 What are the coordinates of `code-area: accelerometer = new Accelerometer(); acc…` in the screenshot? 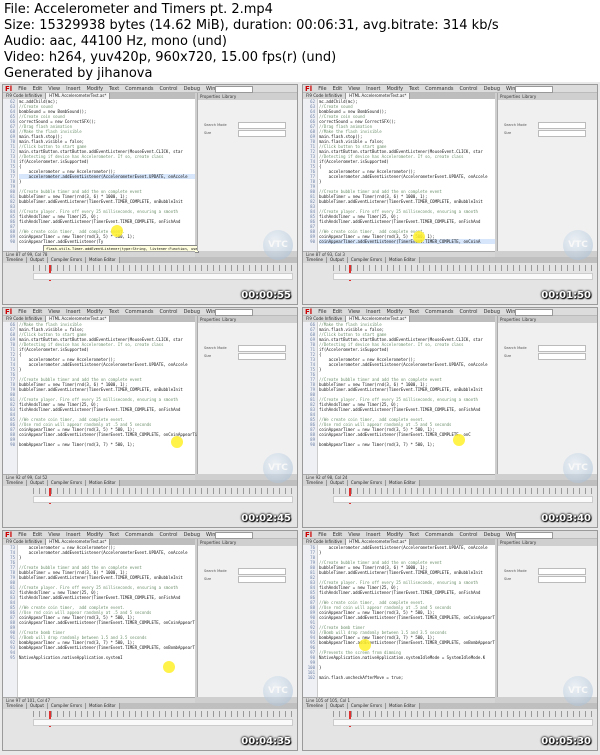 It's located at (107, 621).